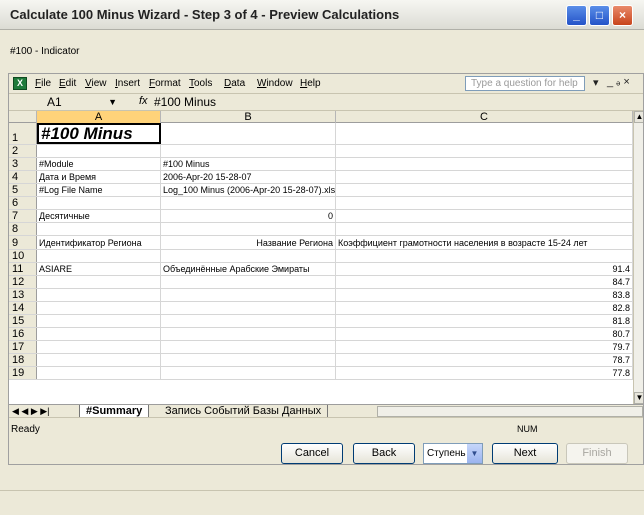 The image size is (644, 515). Describe the element at coordinates (99, 321) in the screenshot. I see `cell-a15` at that location.